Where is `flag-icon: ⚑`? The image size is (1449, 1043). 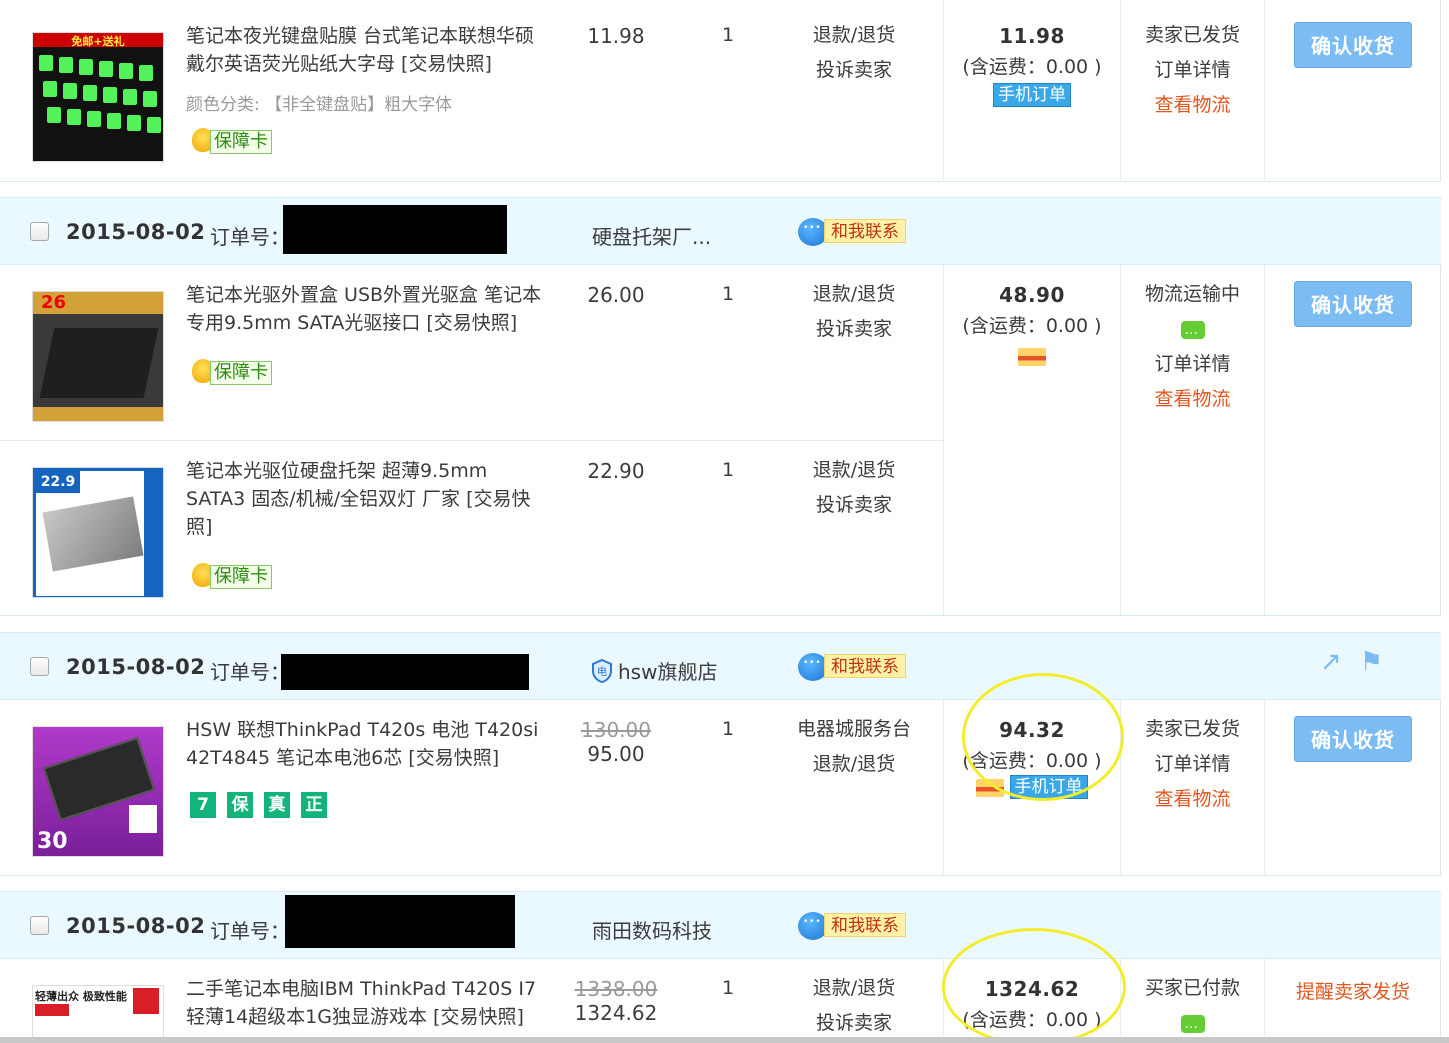 flag-icon: ⚑ is located at coordinates (1380, 662).